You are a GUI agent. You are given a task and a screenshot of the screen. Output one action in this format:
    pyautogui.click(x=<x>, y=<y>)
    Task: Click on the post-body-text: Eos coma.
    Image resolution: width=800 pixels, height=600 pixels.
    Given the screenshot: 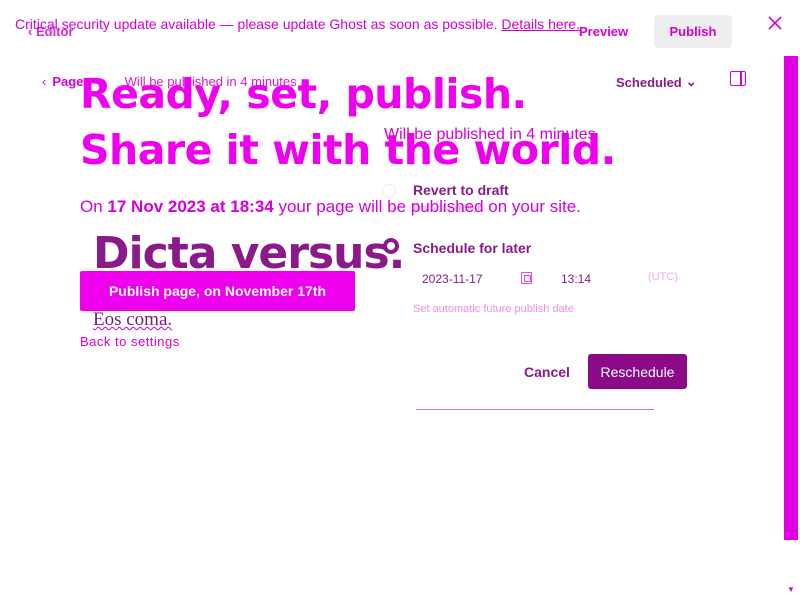 What is the action you would take?
    pyautogui.click(x=133, y=319)
    